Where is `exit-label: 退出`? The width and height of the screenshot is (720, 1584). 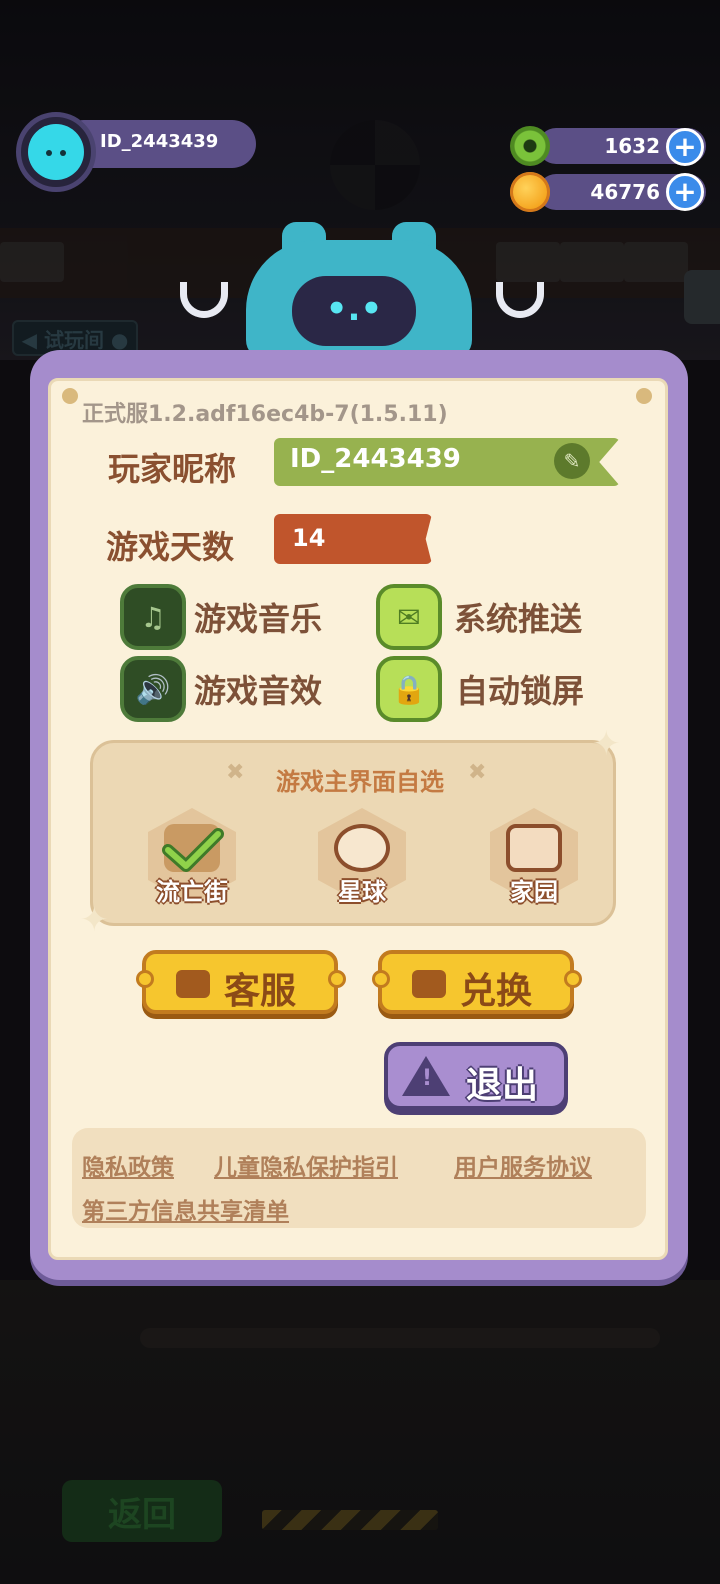 exit-label: 退出 is located at coordinates (502, 1085).